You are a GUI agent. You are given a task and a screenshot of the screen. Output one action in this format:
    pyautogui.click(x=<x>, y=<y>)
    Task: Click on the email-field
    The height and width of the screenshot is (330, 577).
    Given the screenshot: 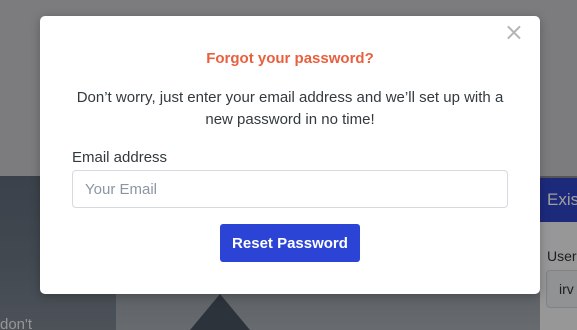 What is the action you would take?
    pyautogui.click(x=290, y=189)
    